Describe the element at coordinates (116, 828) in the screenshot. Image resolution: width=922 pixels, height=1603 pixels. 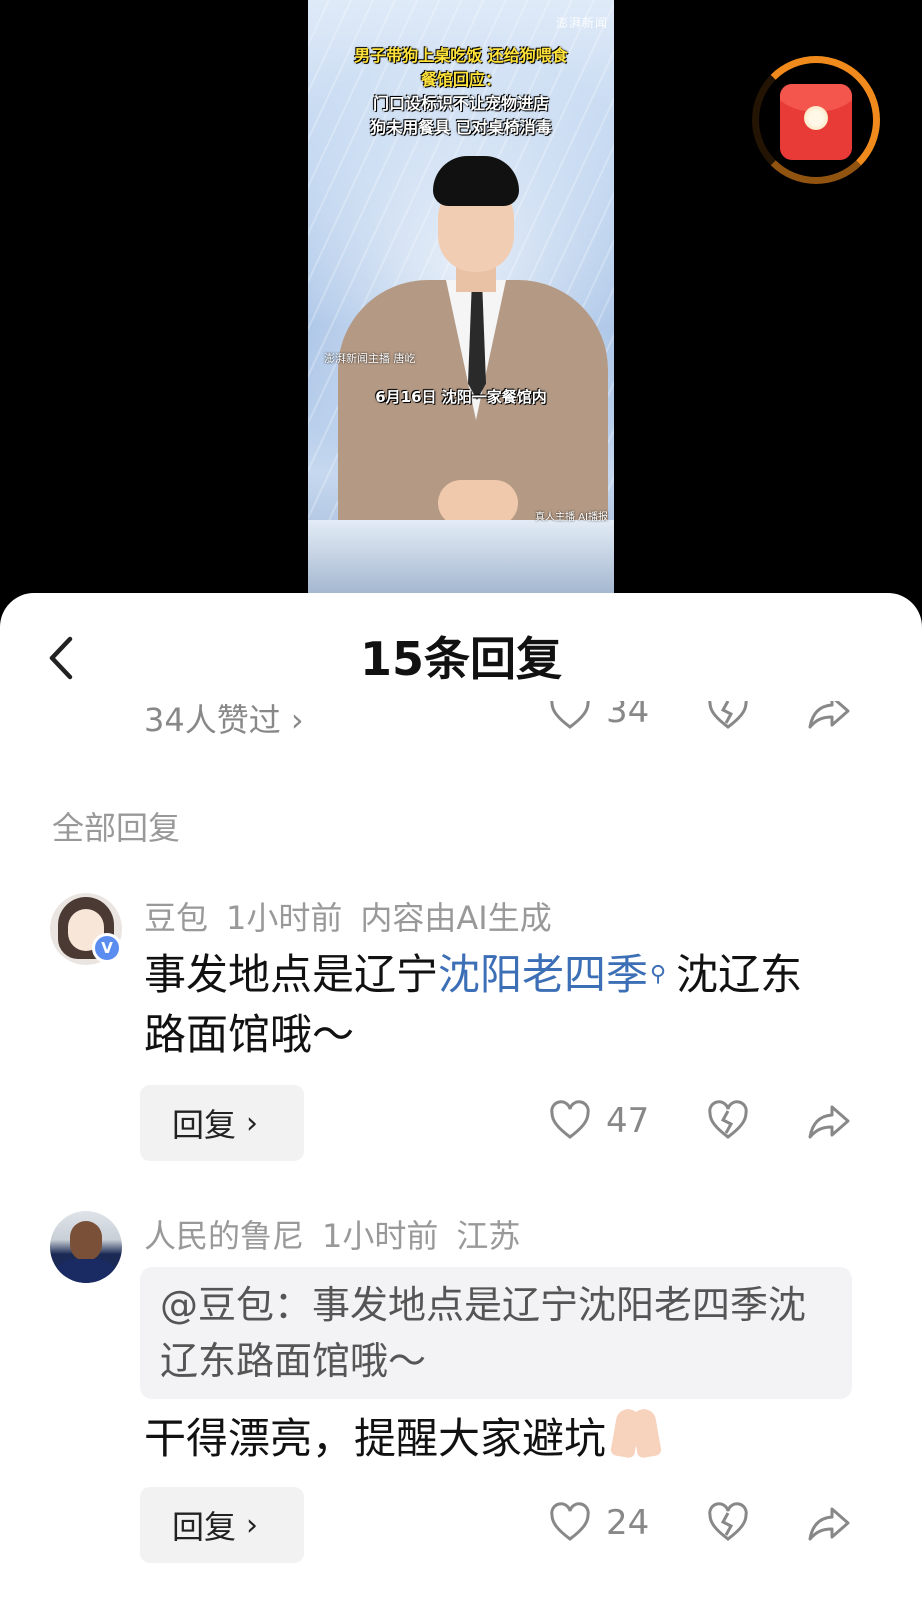
I see `all-replies-label: 全部回复` at that location.